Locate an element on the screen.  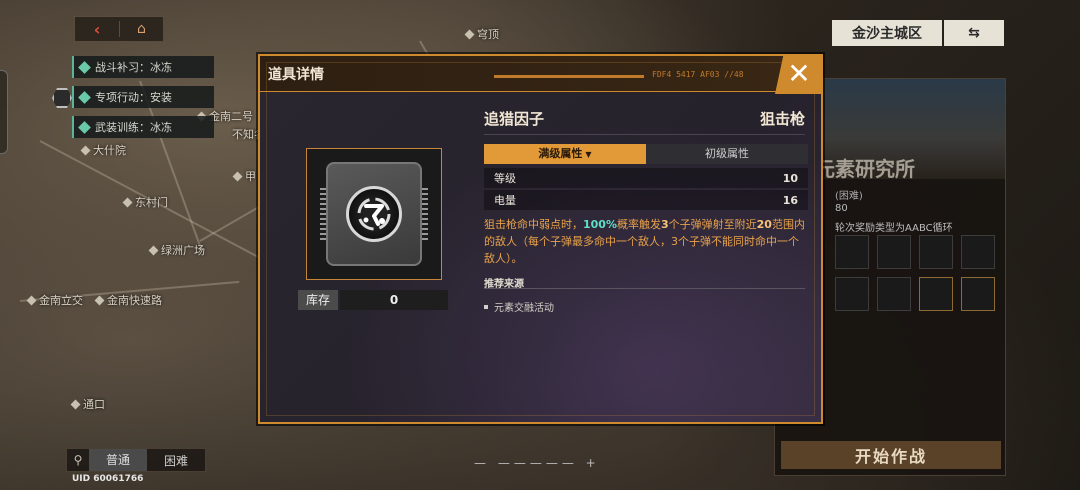
map-location-label: 金南快速路 is located at coordinates (128, 300).